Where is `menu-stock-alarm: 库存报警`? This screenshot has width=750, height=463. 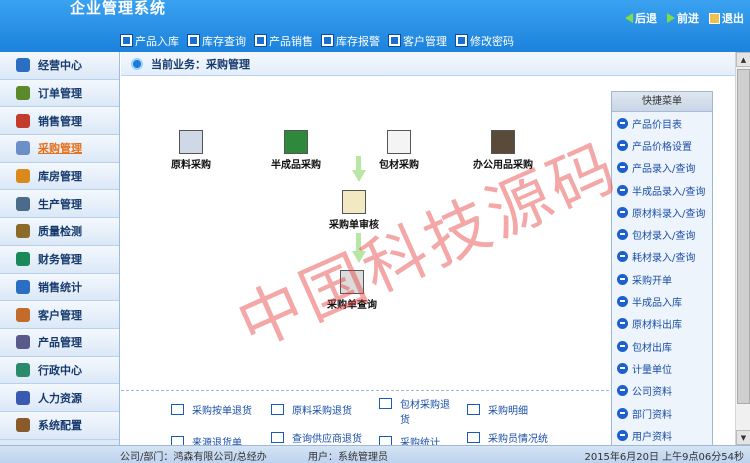
menu-stock-alarm: 库存报警 is located at coordinates (350, 41).